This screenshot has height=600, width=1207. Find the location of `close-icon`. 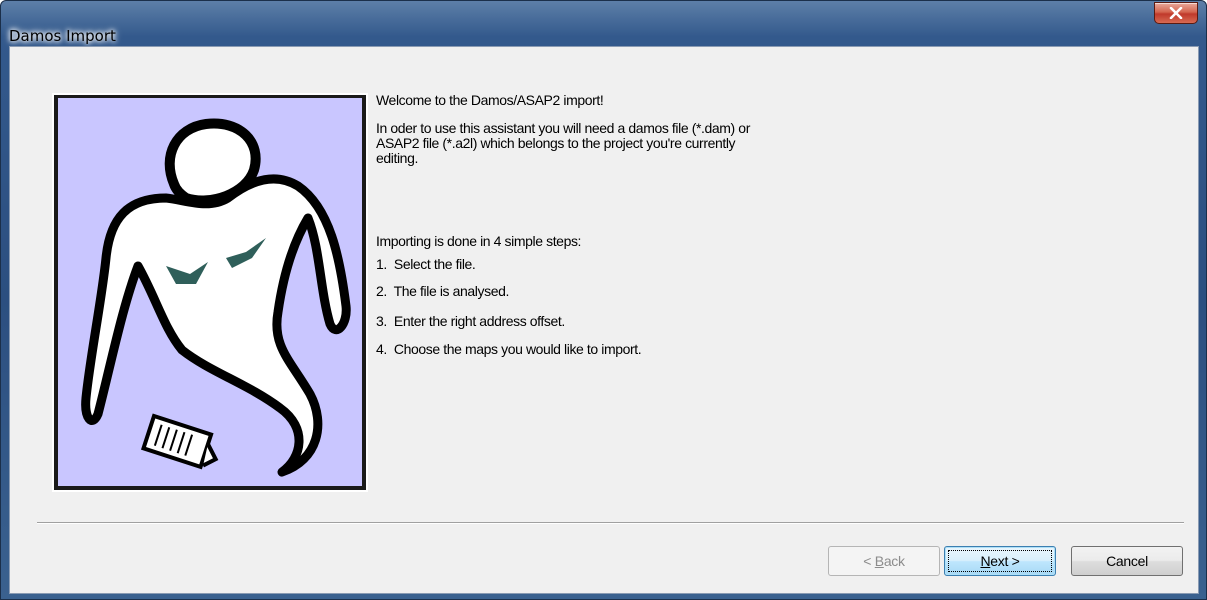

close-icon is located at coordinates (1176, 13).